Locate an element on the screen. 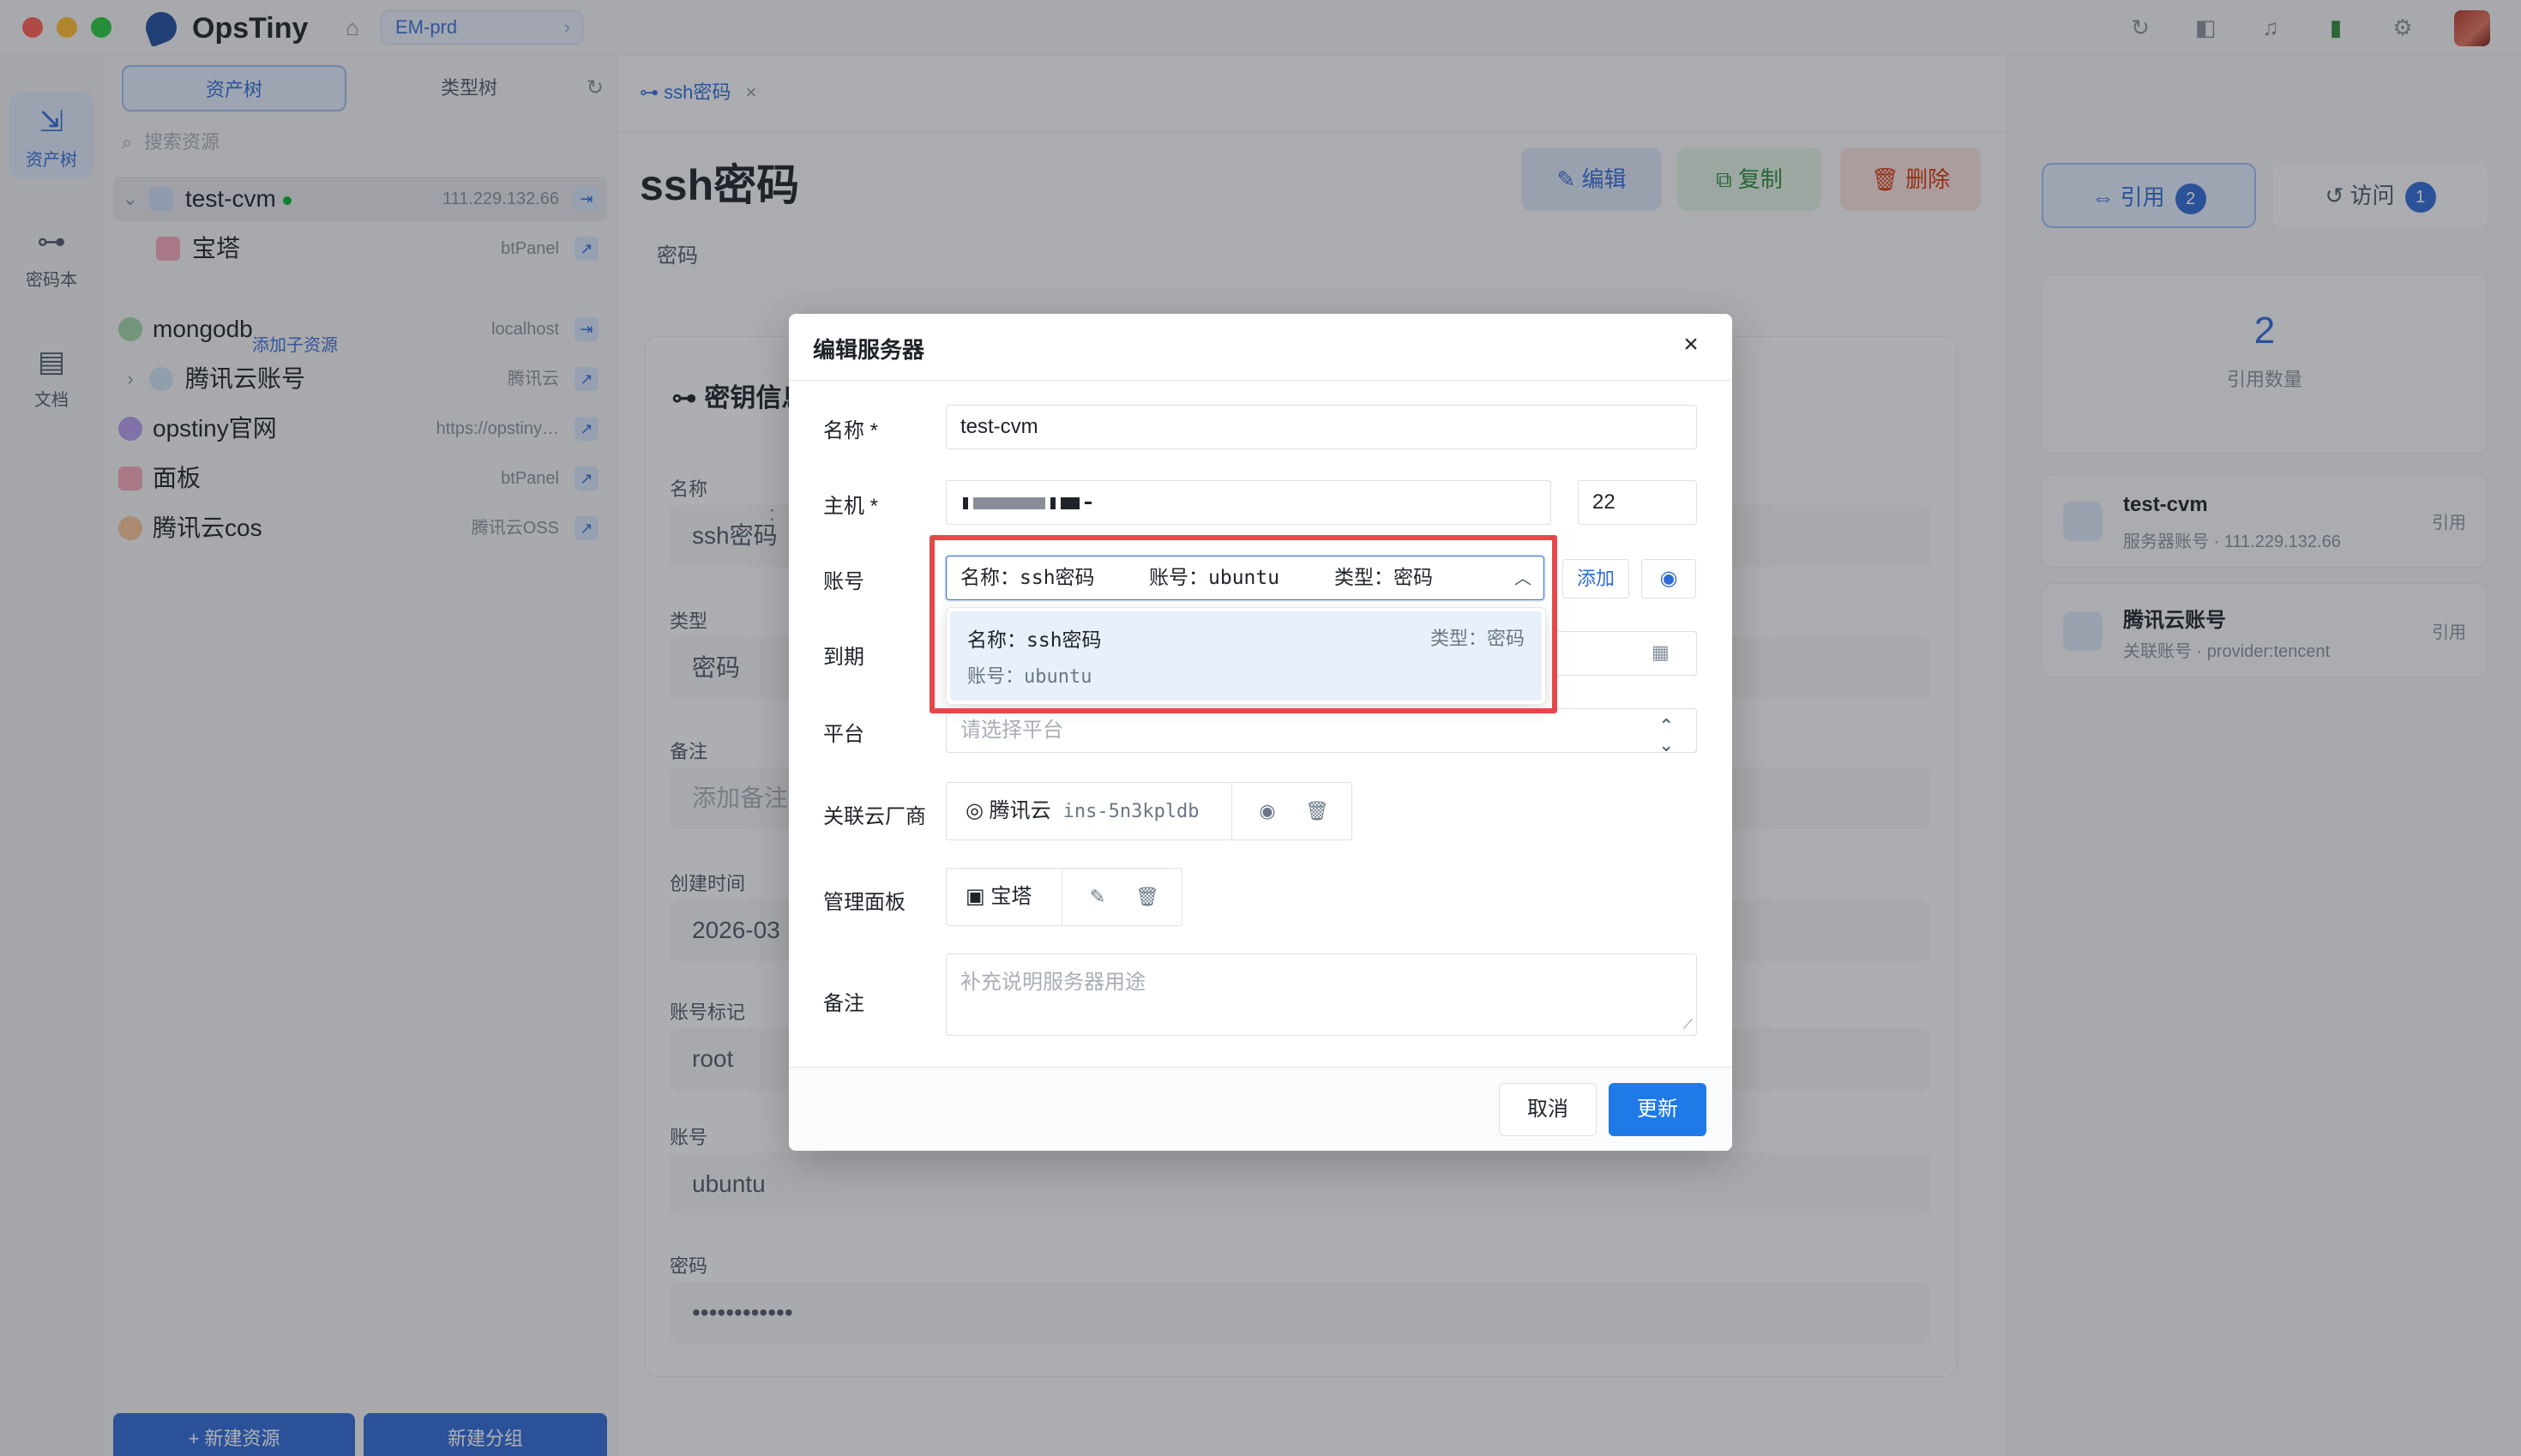  option-account: 账号：ubuntu is located at coordinates (1029, 677).